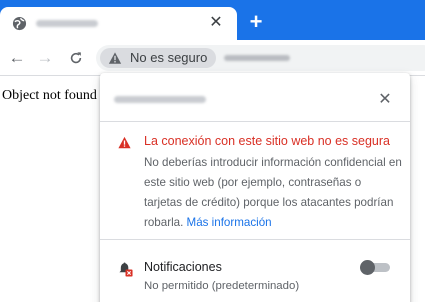  Describe the element at coordinates (160, 99) in the screenshot. I see `popup-site-name-redacted` at that location.